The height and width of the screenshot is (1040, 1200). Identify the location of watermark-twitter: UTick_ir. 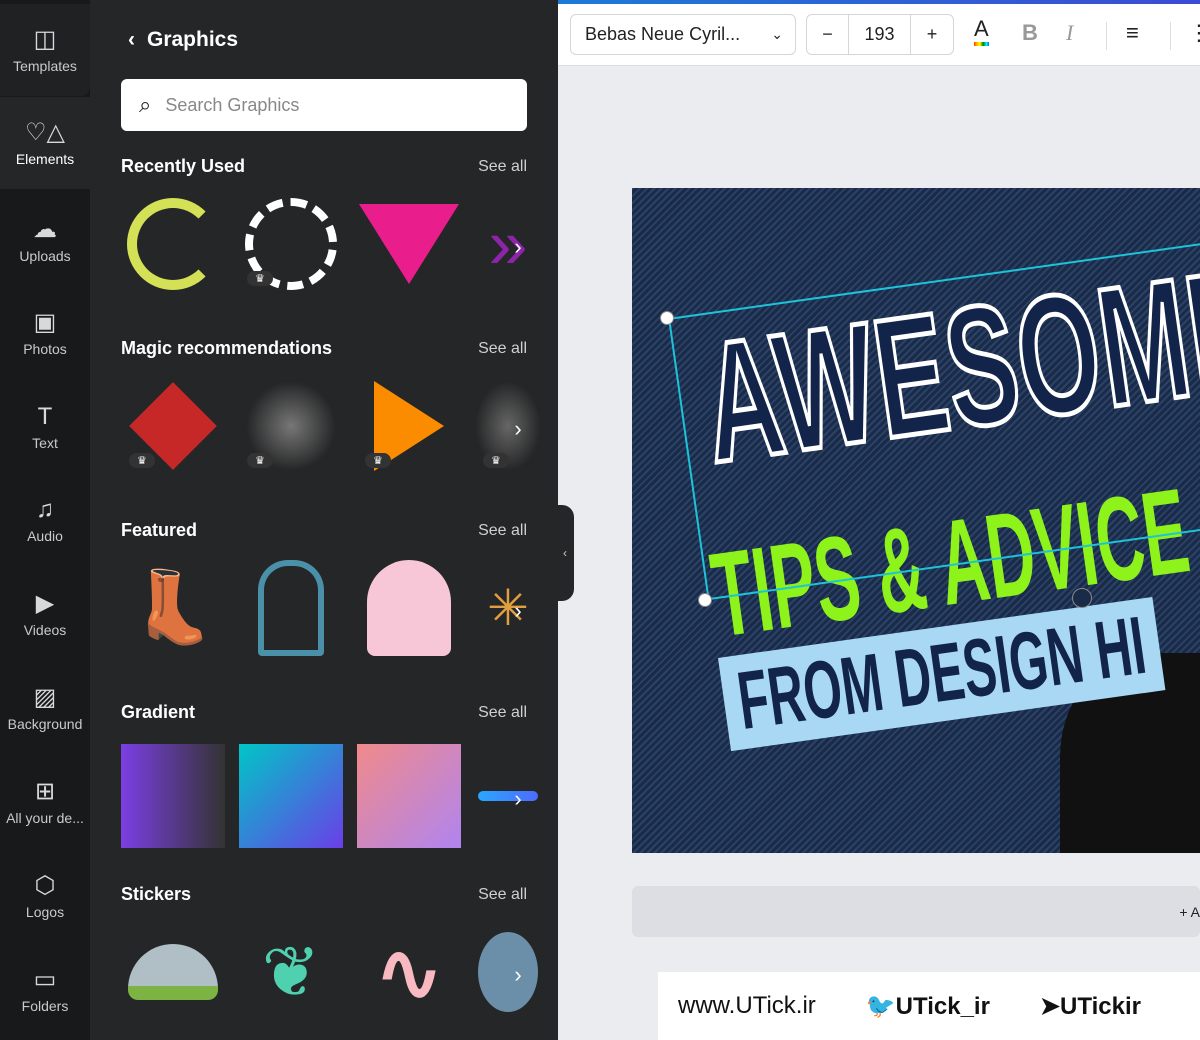
(942, 1006).